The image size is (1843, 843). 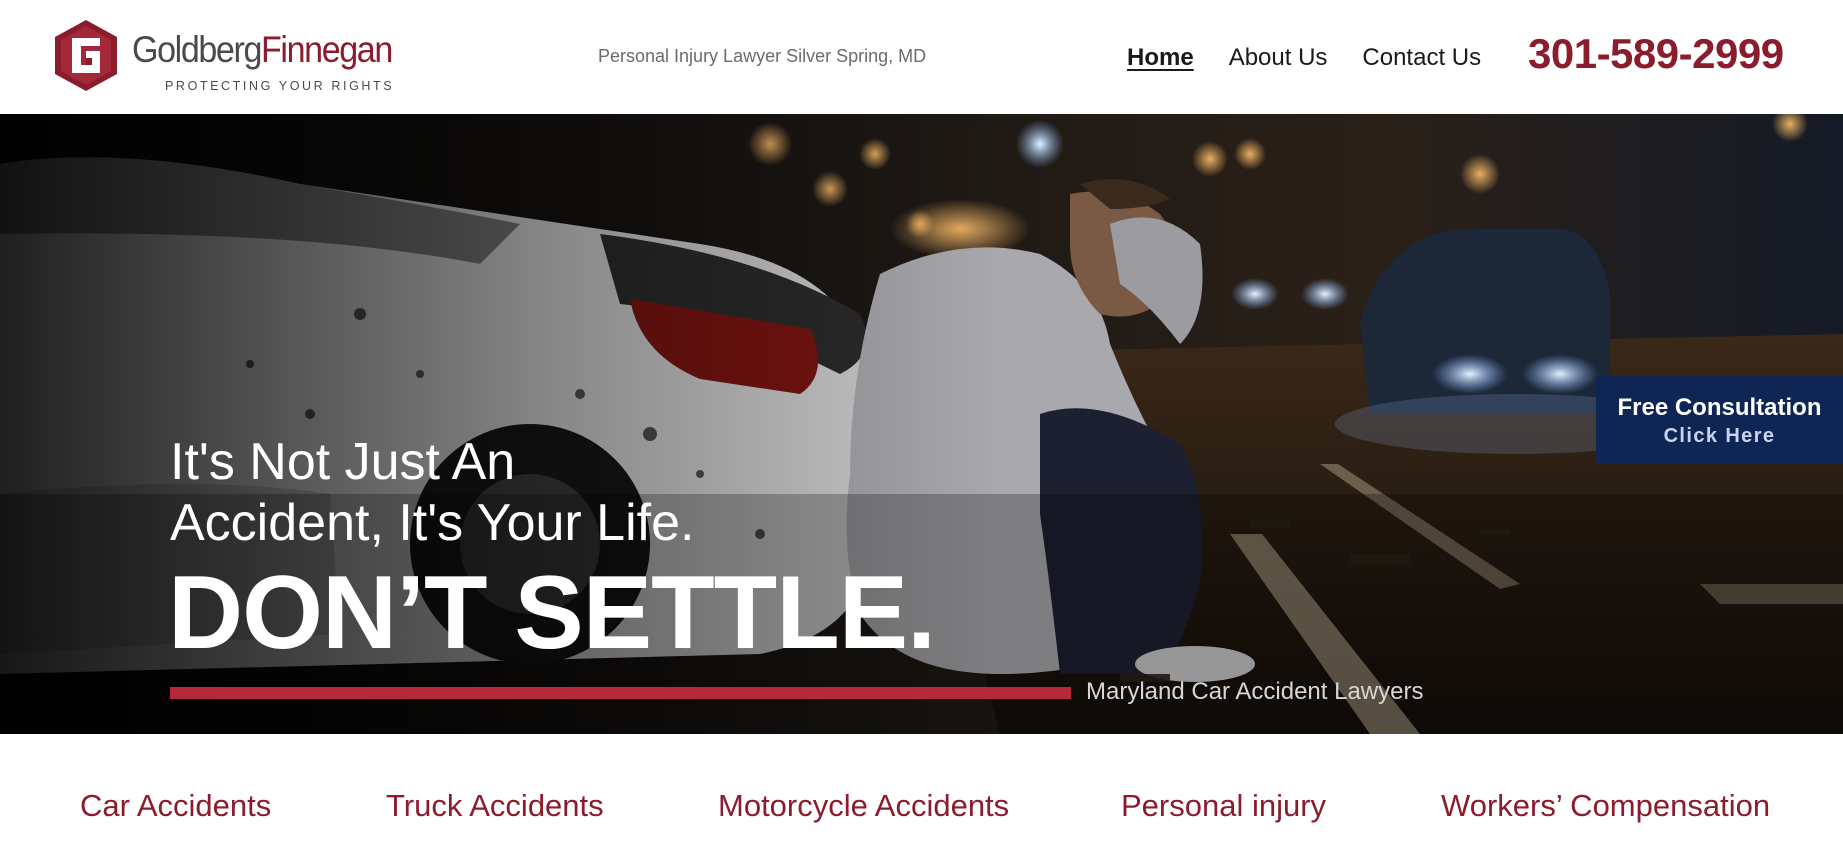 What do you see at coordinates (495, 806) in the screenshot?
I see `practice-truck-accidents: Truck Accidents` at bounding box center [495, 806].